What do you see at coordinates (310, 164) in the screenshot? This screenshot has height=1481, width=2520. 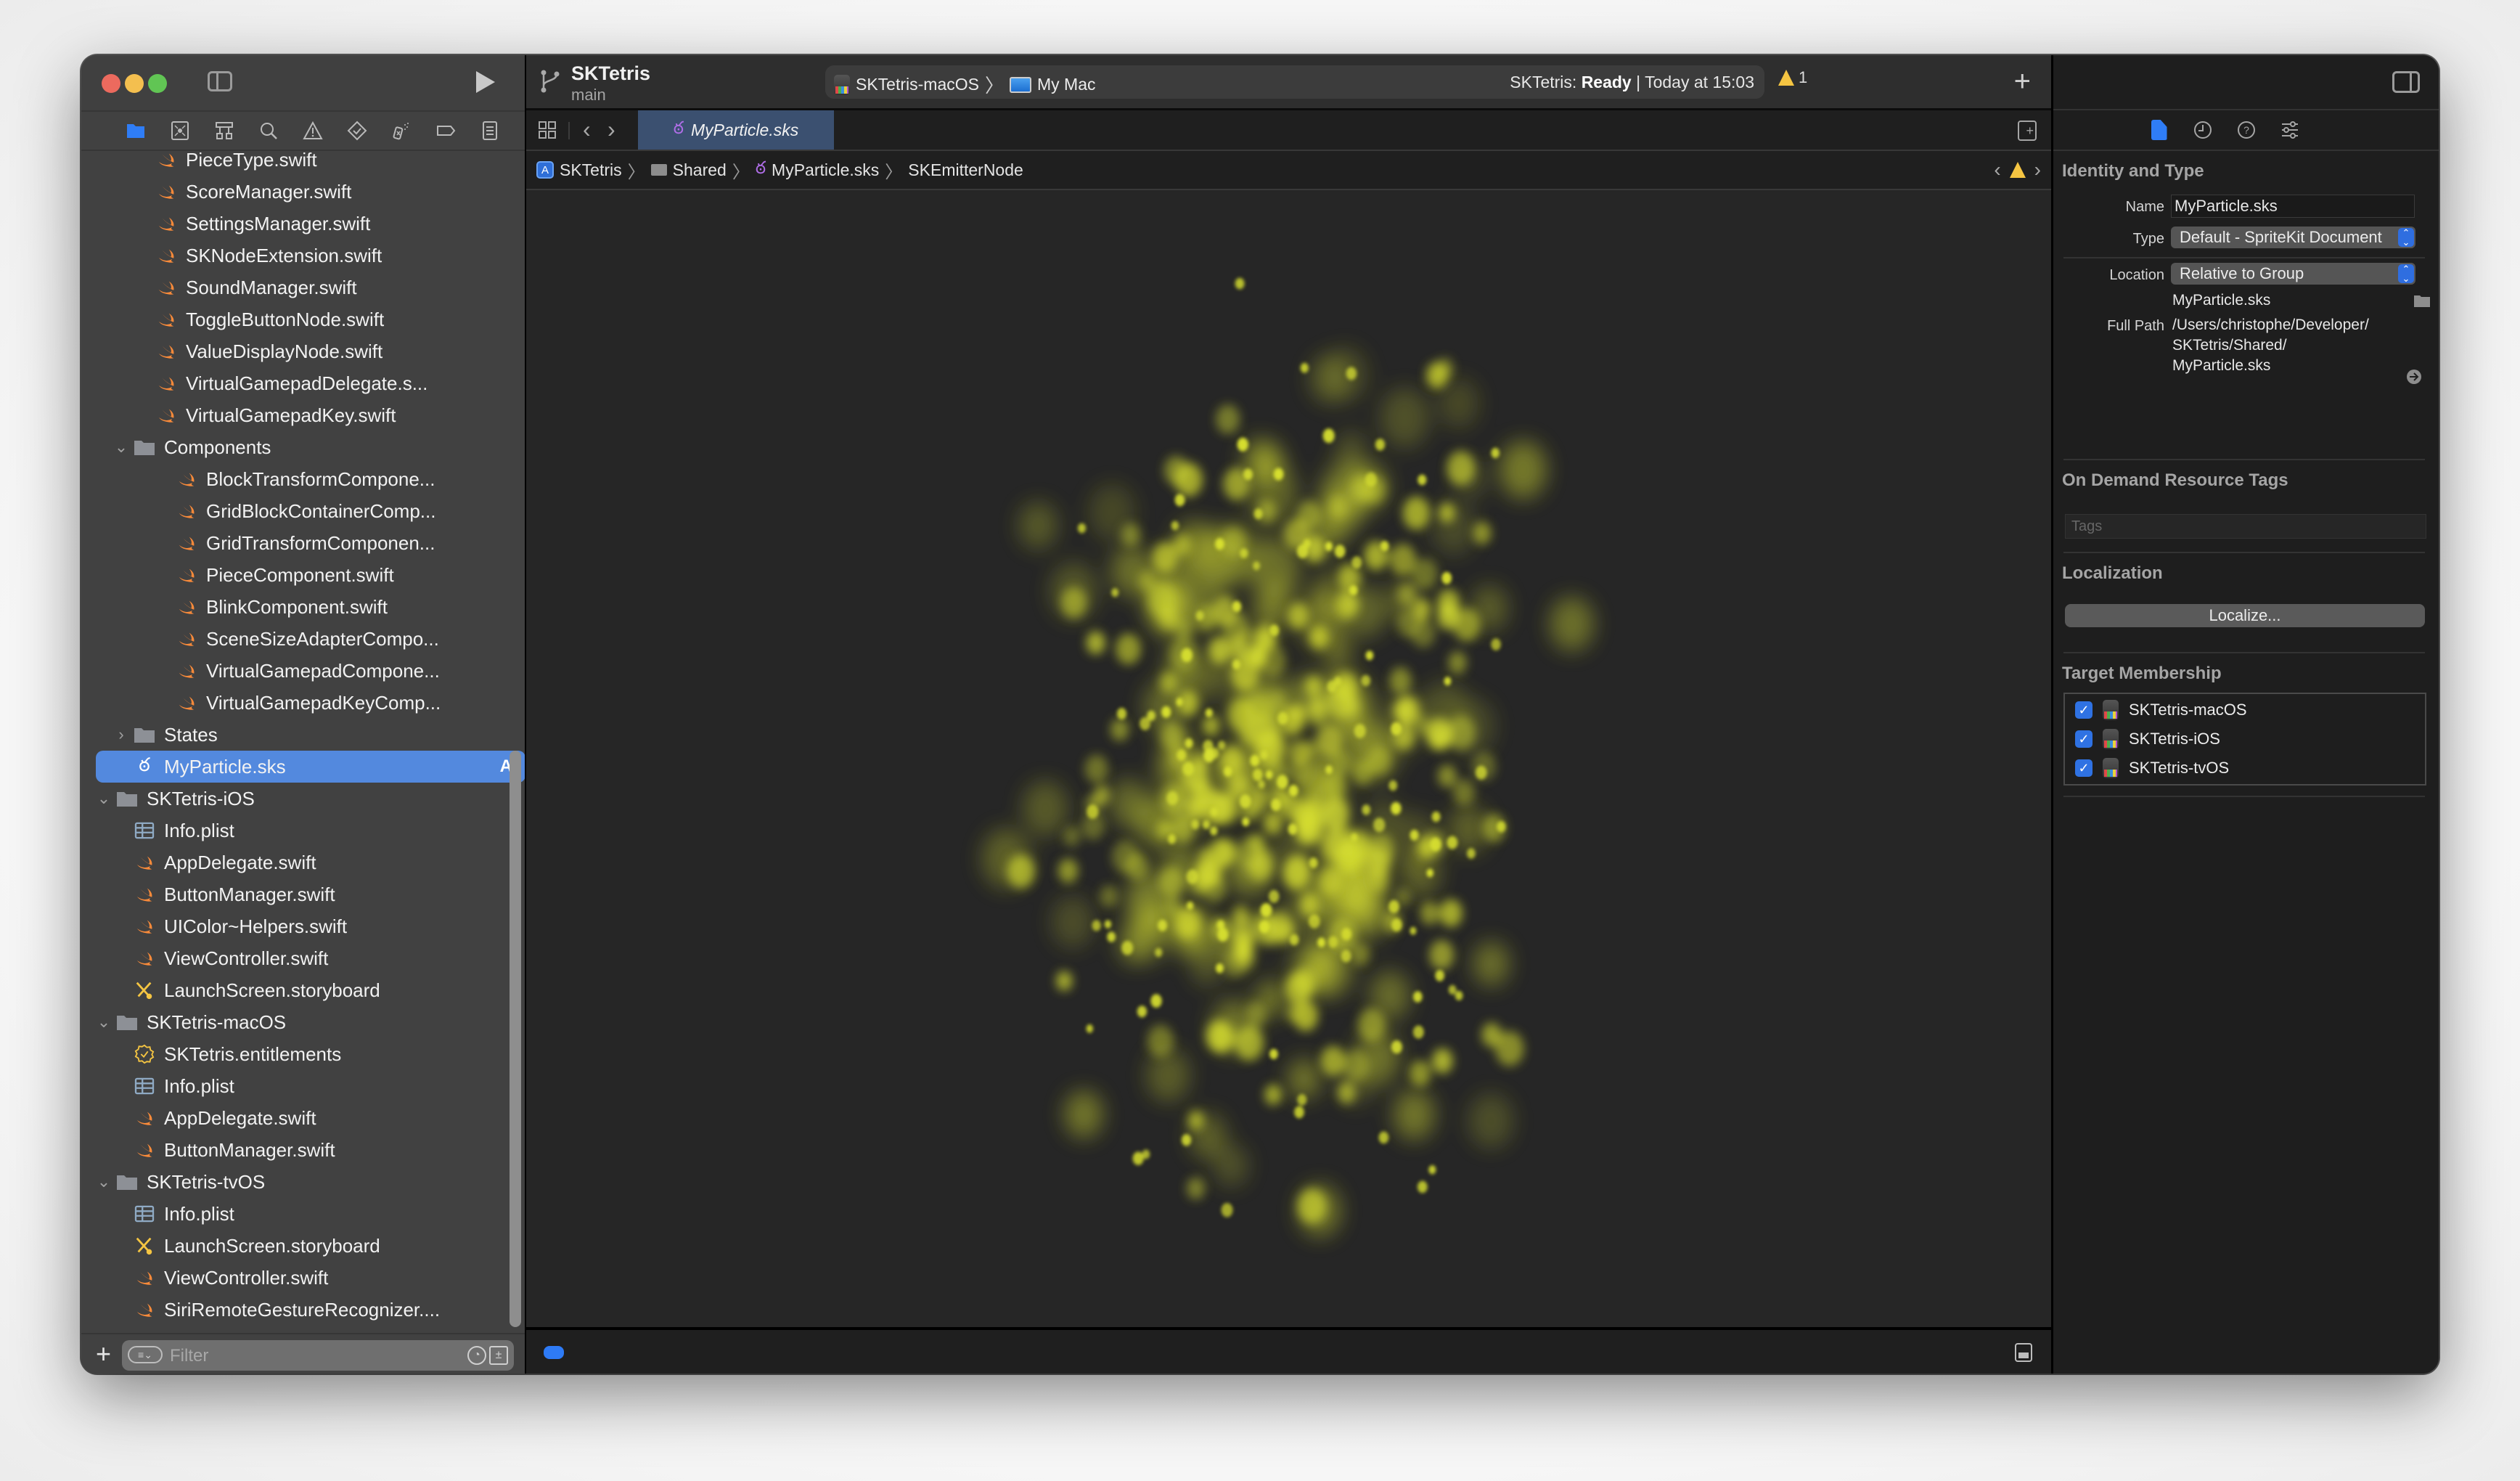 I see `file-row: PieceType.swift` at bounding box center [310, 164].